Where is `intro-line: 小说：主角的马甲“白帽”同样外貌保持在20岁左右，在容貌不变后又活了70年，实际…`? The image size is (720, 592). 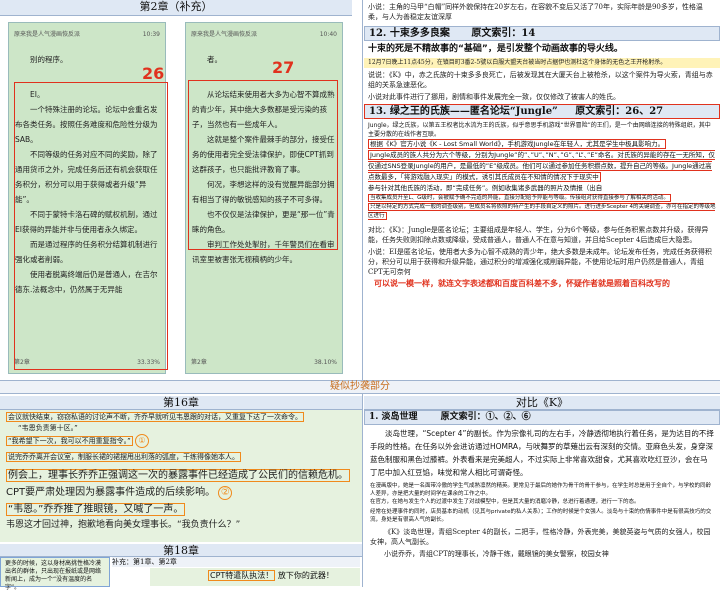 intro-line: 小说：主角的马甲“白帽”同样外貌保持在20岁左右，在容貌不变后又活了70年，实际… is located at coordinates (535, 12).